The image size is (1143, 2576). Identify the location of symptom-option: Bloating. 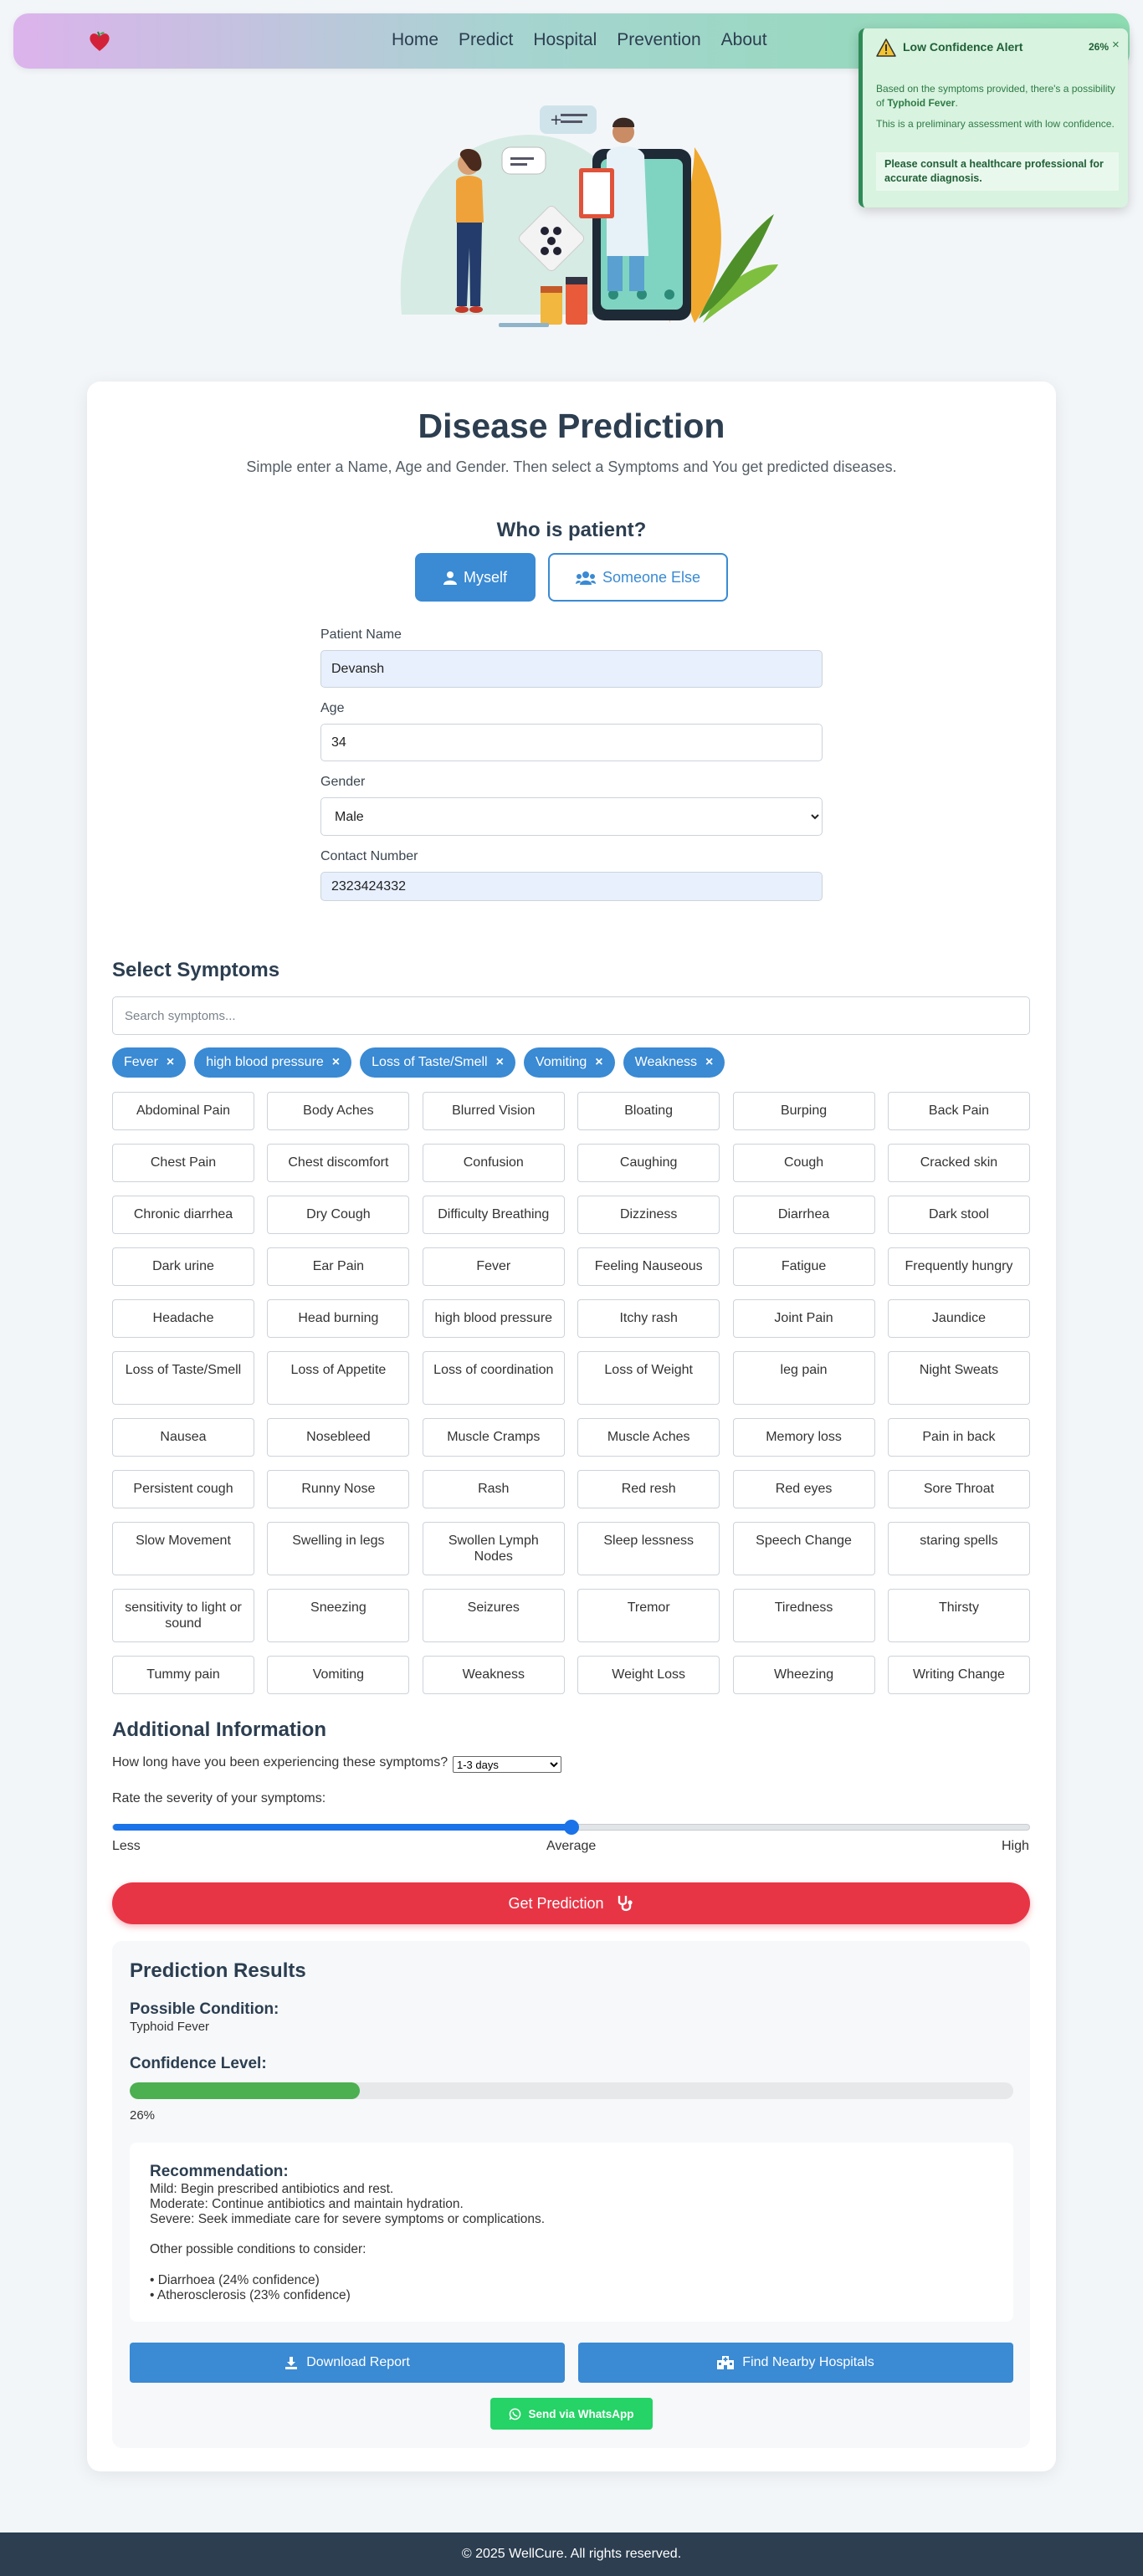
(648, 1111).